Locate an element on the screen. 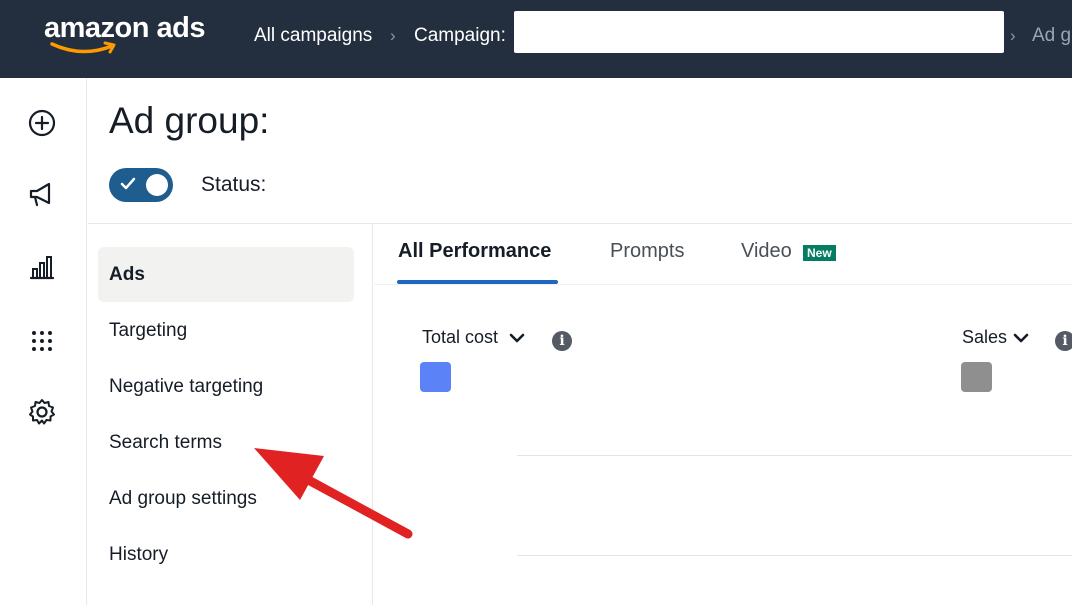 Image resolution: width=1072 pixels, height=605 pixels. tab-prompts: Prompts is located at coordinates (647, 251).